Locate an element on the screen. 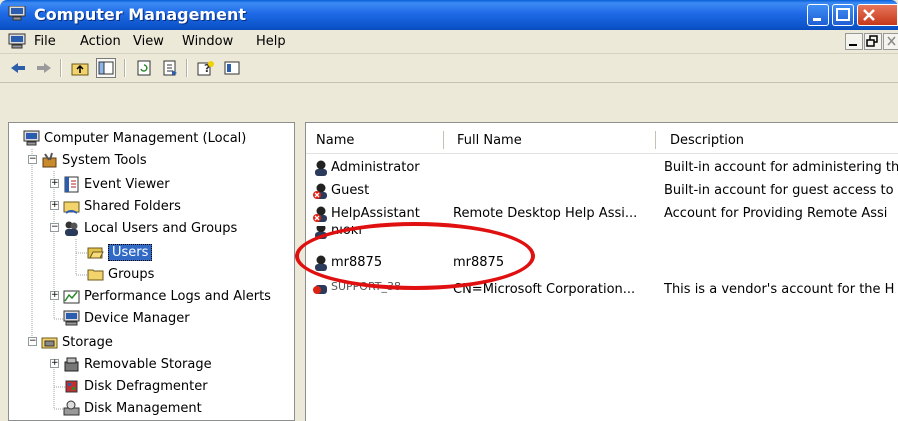  device-manager-icon is located at coordinates (71, 317).